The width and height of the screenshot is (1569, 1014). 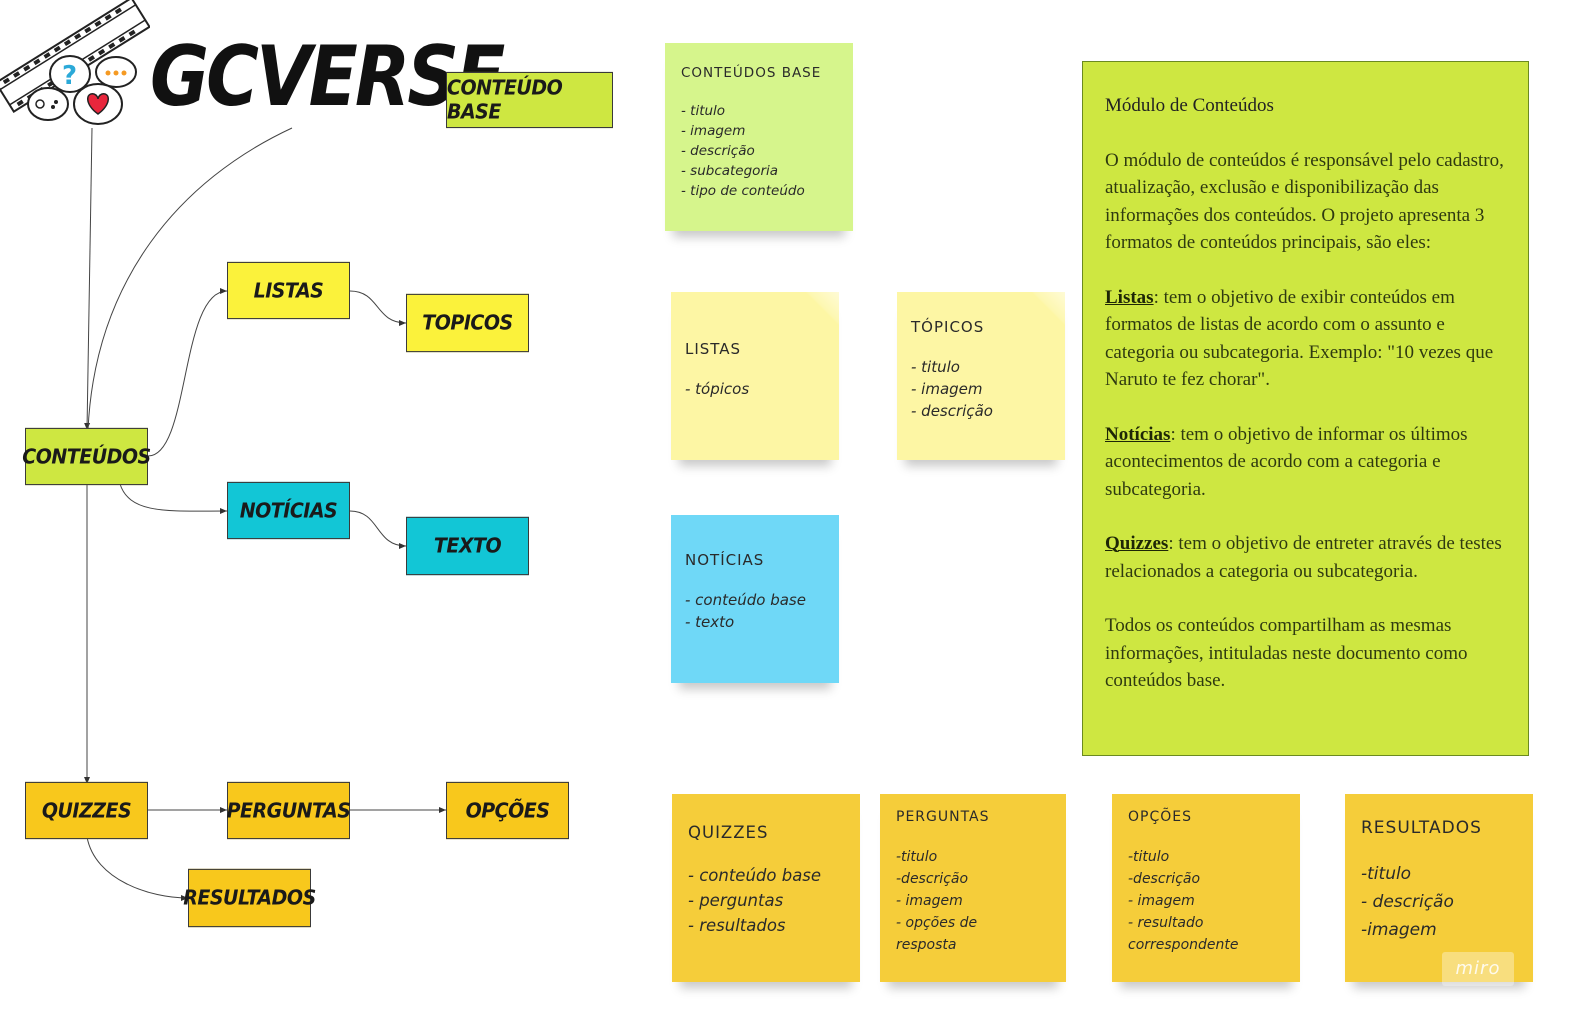 I want to click on sticky-line: - texto, so click(x=710, y=622).